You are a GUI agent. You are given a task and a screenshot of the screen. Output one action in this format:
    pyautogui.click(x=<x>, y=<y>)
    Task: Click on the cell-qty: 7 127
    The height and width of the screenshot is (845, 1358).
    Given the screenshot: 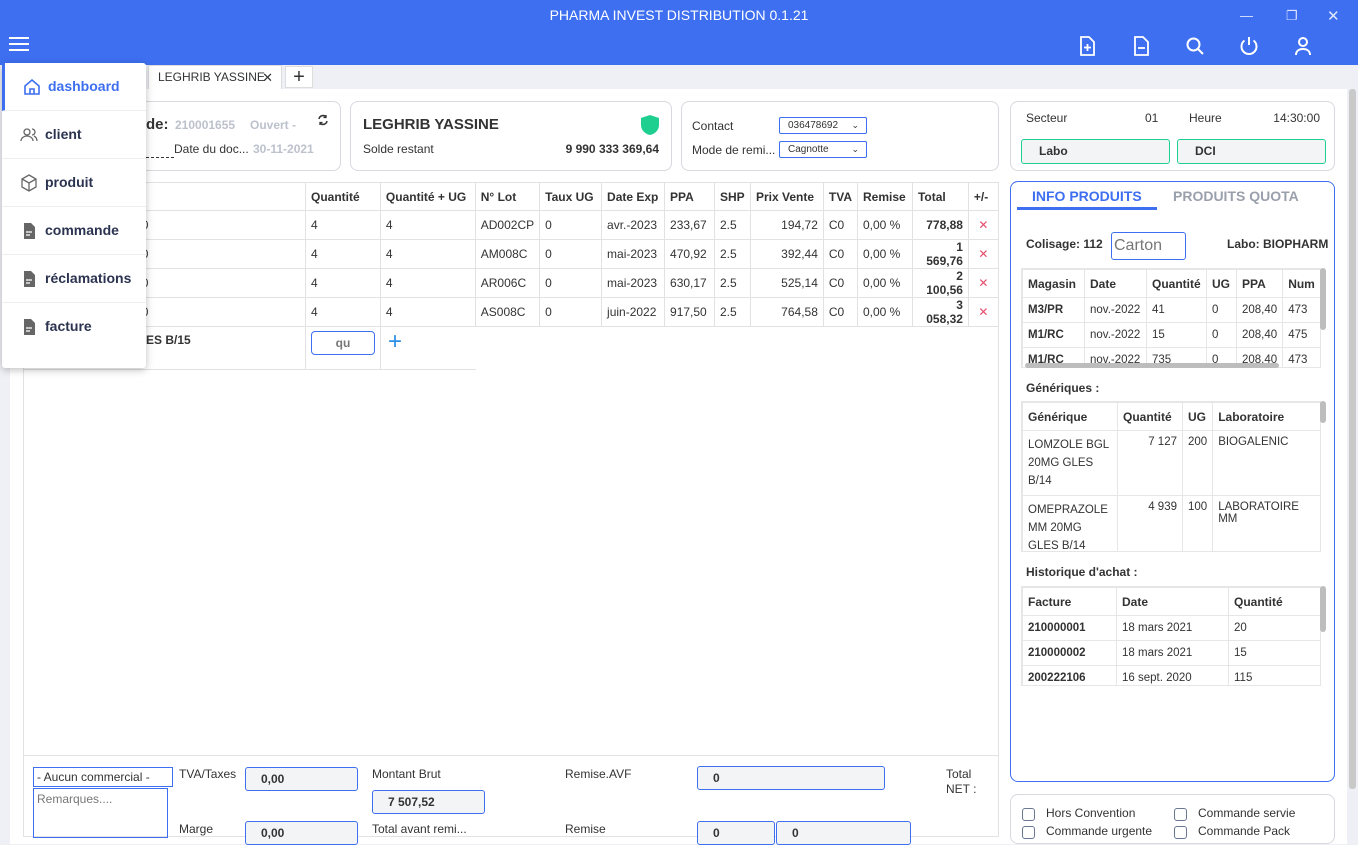 What is the action you would take?
    pyautogui.click(x=1150, y=463)
    